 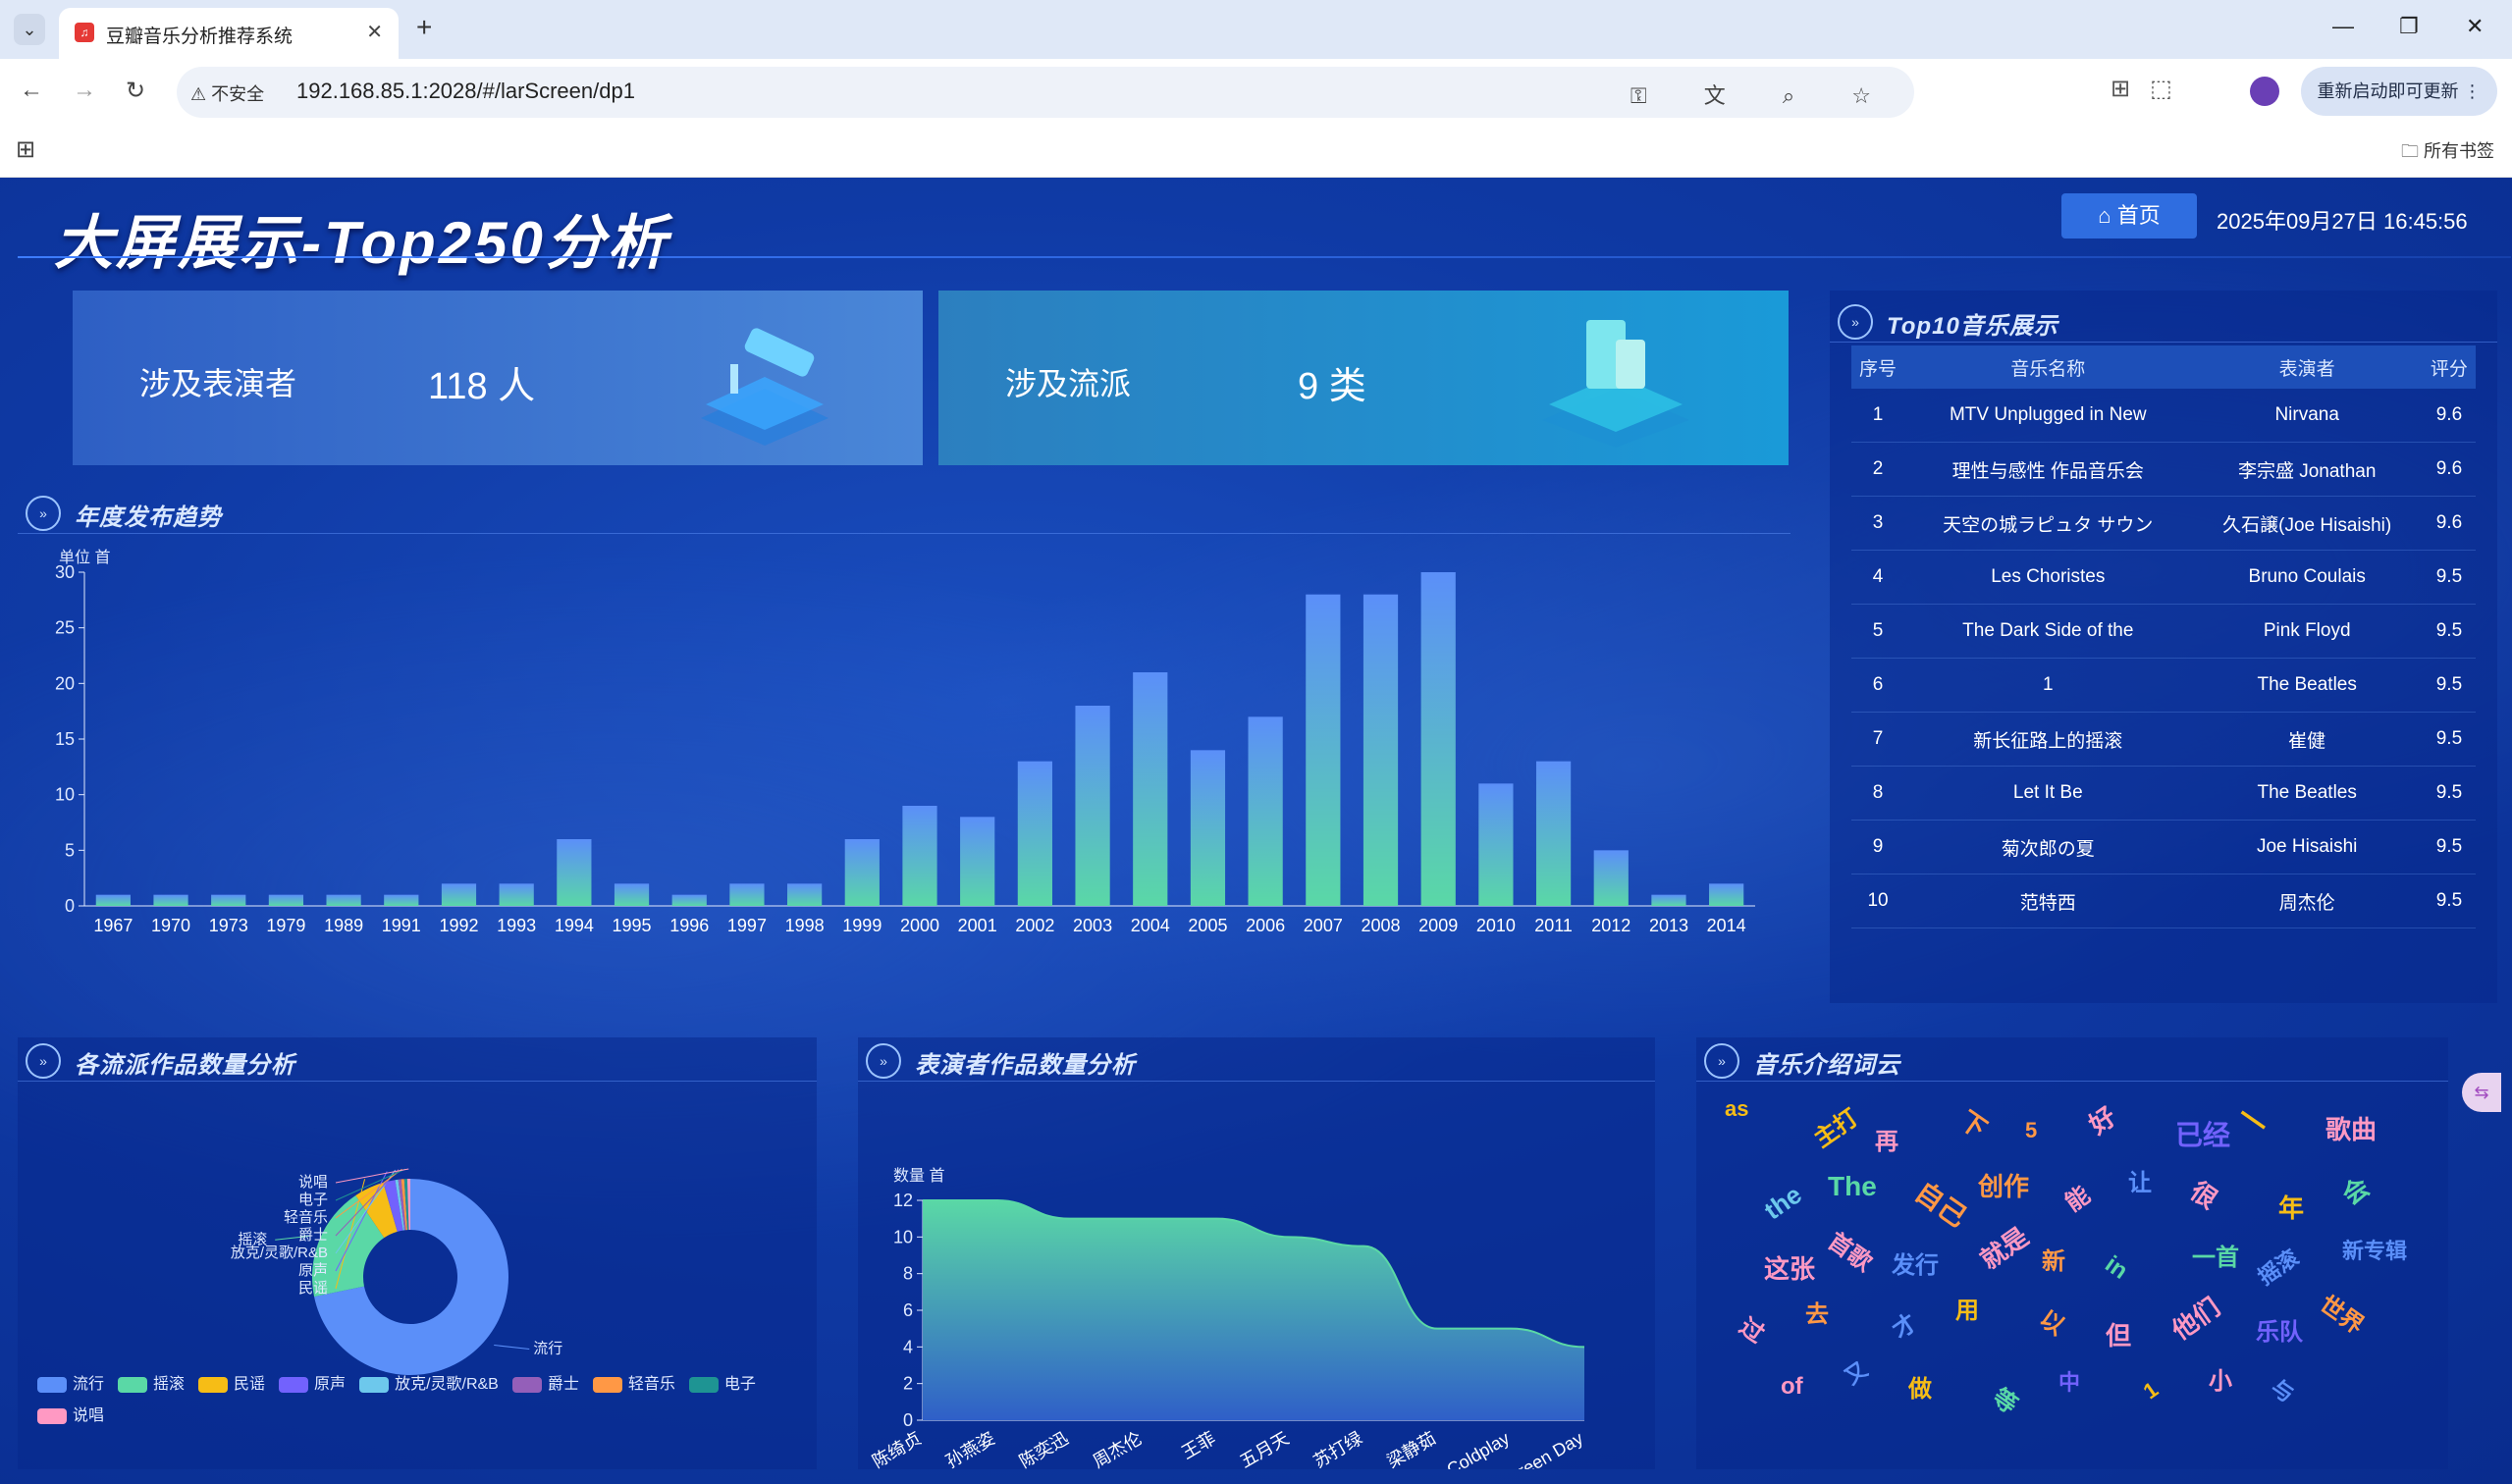 What do you see at coordinates (2409, 26) in the screenshot?
I see `restore-icon: ❐` at bounding box center [2409, 26].